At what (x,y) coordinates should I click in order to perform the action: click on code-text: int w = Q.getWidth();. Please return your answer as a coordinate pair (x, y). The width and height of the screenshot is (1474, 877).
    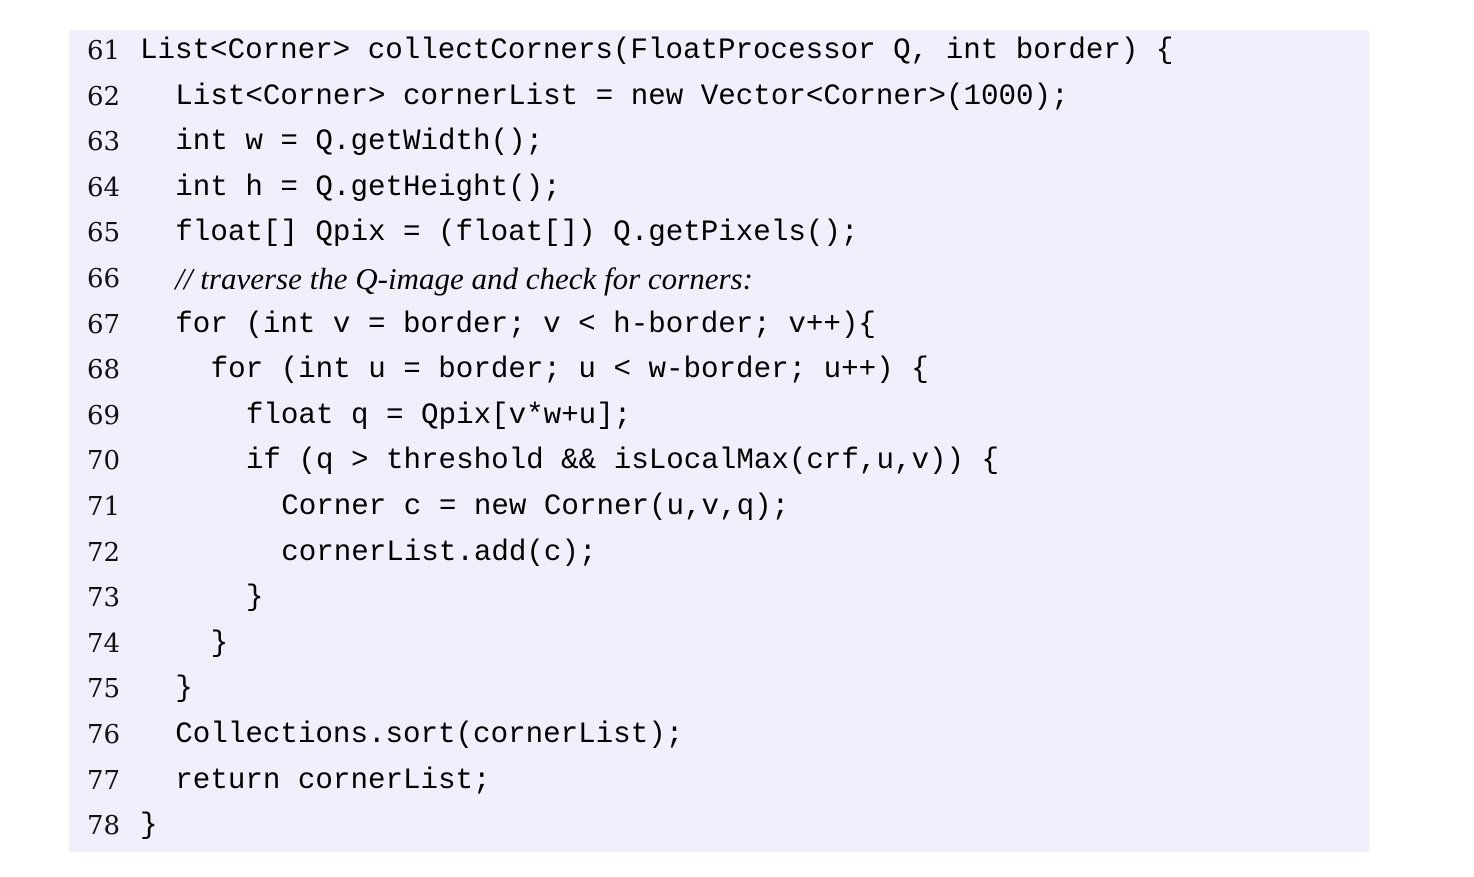
    Looking at the image, I should click on (359, 142).